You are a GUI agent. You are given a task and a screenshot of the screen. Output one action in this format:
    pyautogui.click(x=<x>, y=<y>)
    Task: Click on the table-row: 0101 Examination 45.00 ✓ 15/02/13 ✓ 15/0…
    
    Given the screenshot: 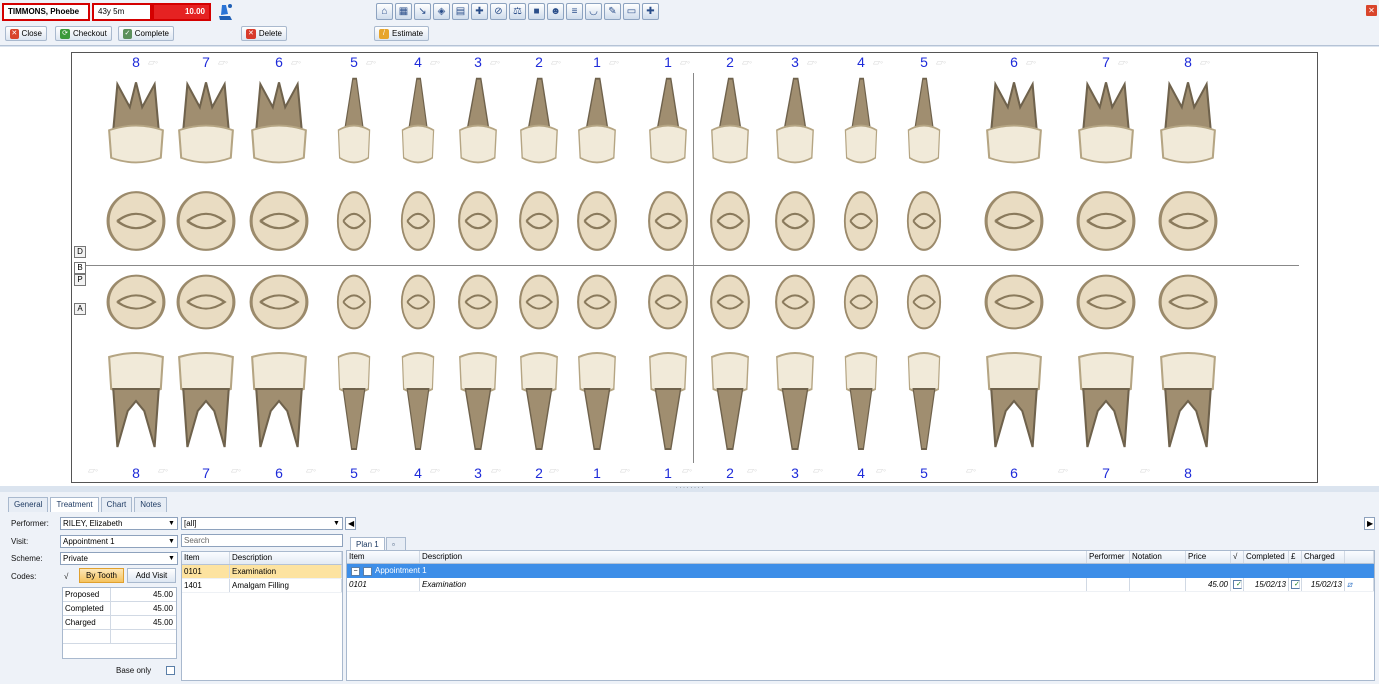 What is the action you would take?
    pyautogui.click(x=860, y=585)
    